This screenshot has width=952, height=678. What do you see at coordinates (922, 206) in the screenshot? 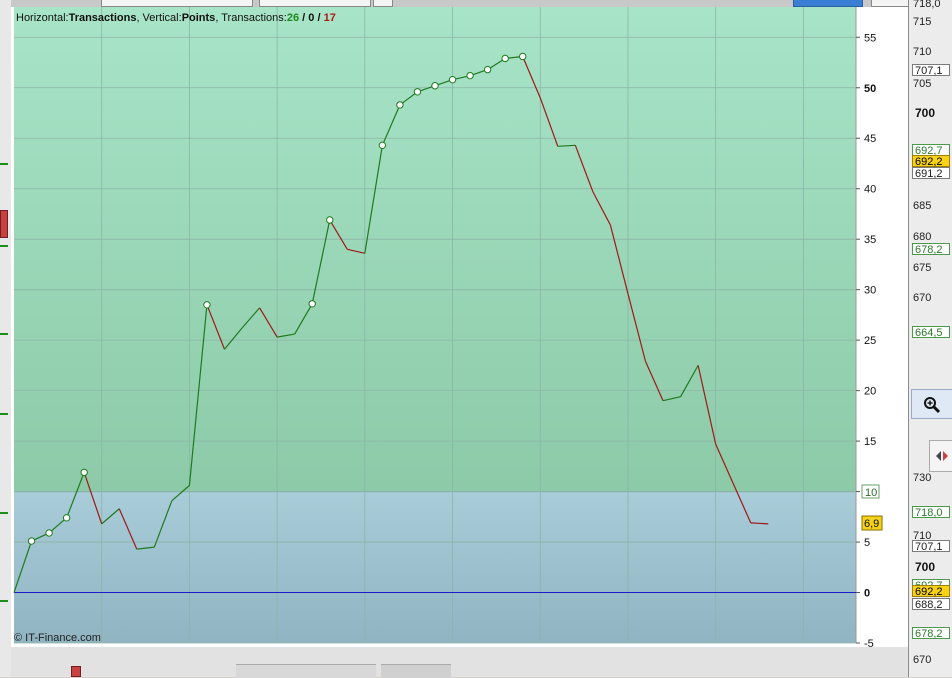
I see `price-axis-label: 685` at bounding box center [922, 206].